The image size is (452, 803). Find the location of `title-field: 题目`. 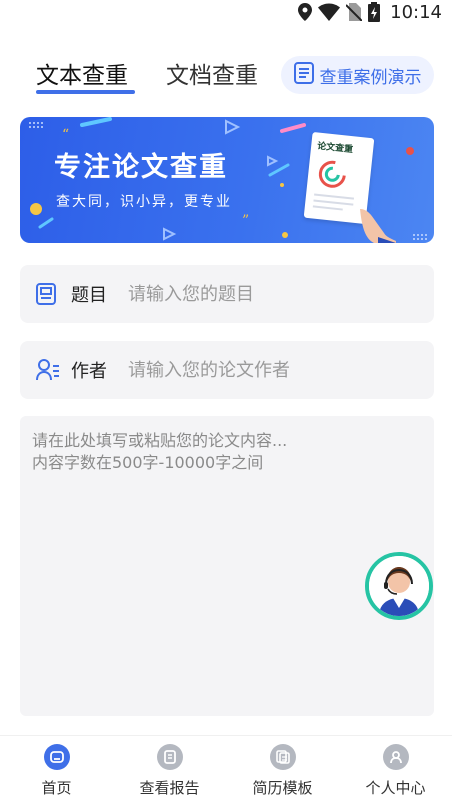

title-field: 题目 is located at coordinates (227, 294).